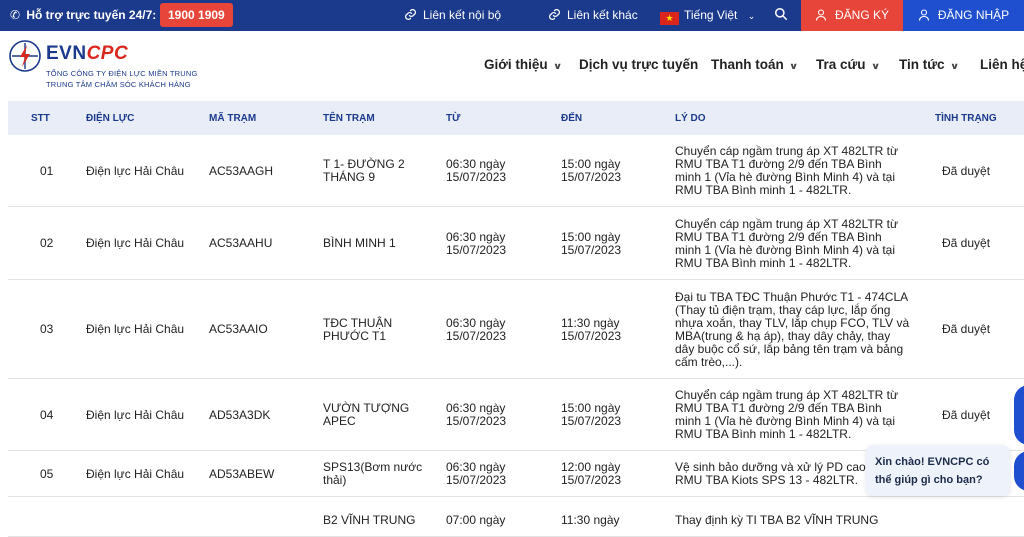 This screenshot has width=1024, height=537. What do you see at coordinates (638, 64) in the screenshot?
I see `nav-dich-vu-truc-tuyen: Dịch vụ trực tuyến` at bounding box center [638, 64].